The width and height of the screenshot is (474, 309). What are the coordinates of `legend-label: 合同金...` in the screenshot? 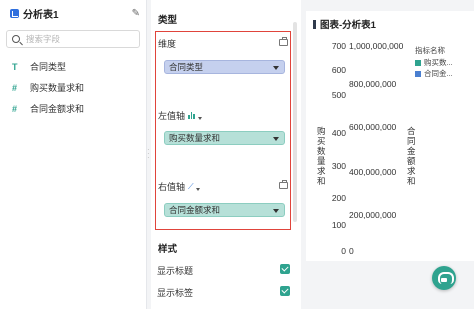 It's located at (438, 73).